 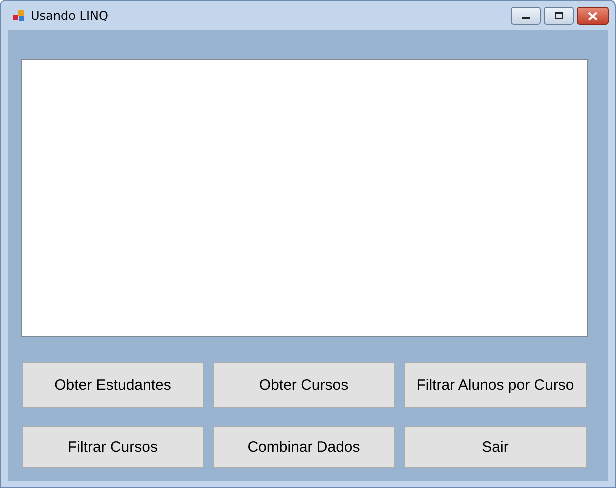 I want to click on maximize-button, so click(x=559, y=16).